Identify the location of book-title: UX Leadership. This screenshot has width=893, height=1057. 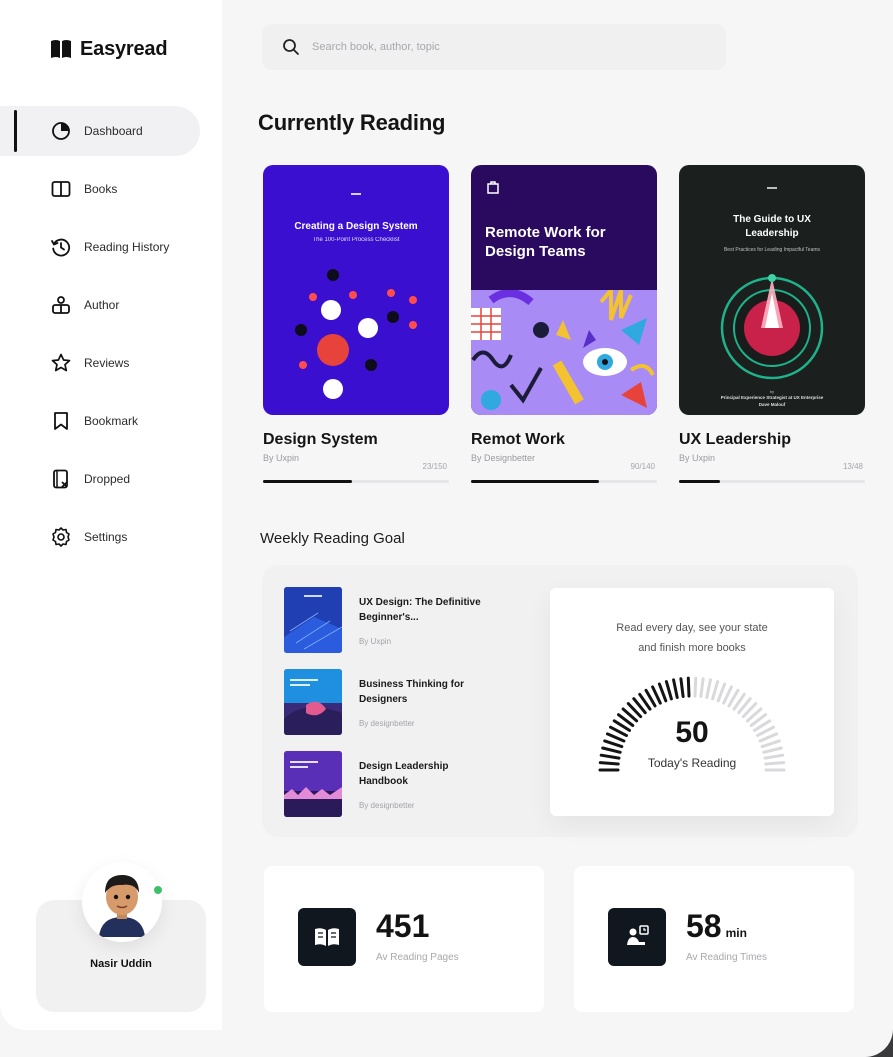
(735, 439).